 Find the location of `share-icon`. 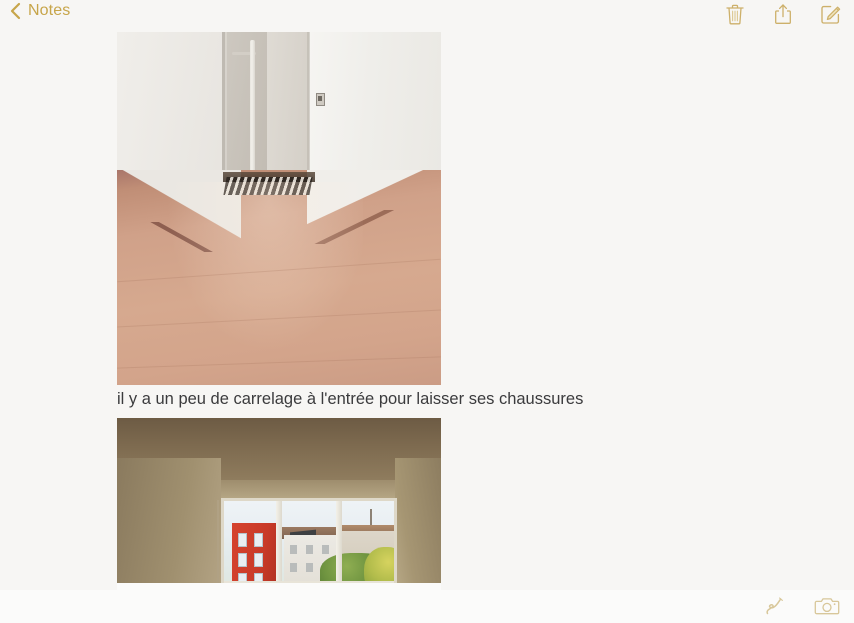

share-icon is located at coordinates (783, 14).